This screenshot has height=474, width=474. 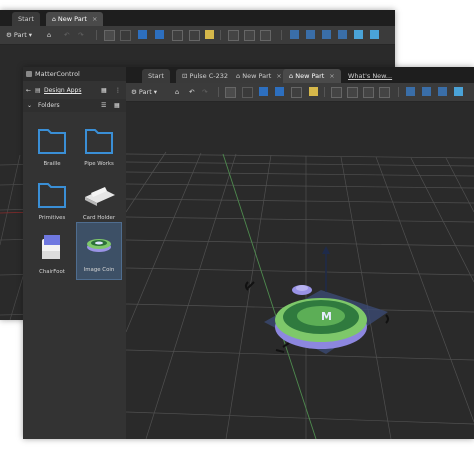 I want to click on back-tab-start: Start, so click(x=26, y=19).